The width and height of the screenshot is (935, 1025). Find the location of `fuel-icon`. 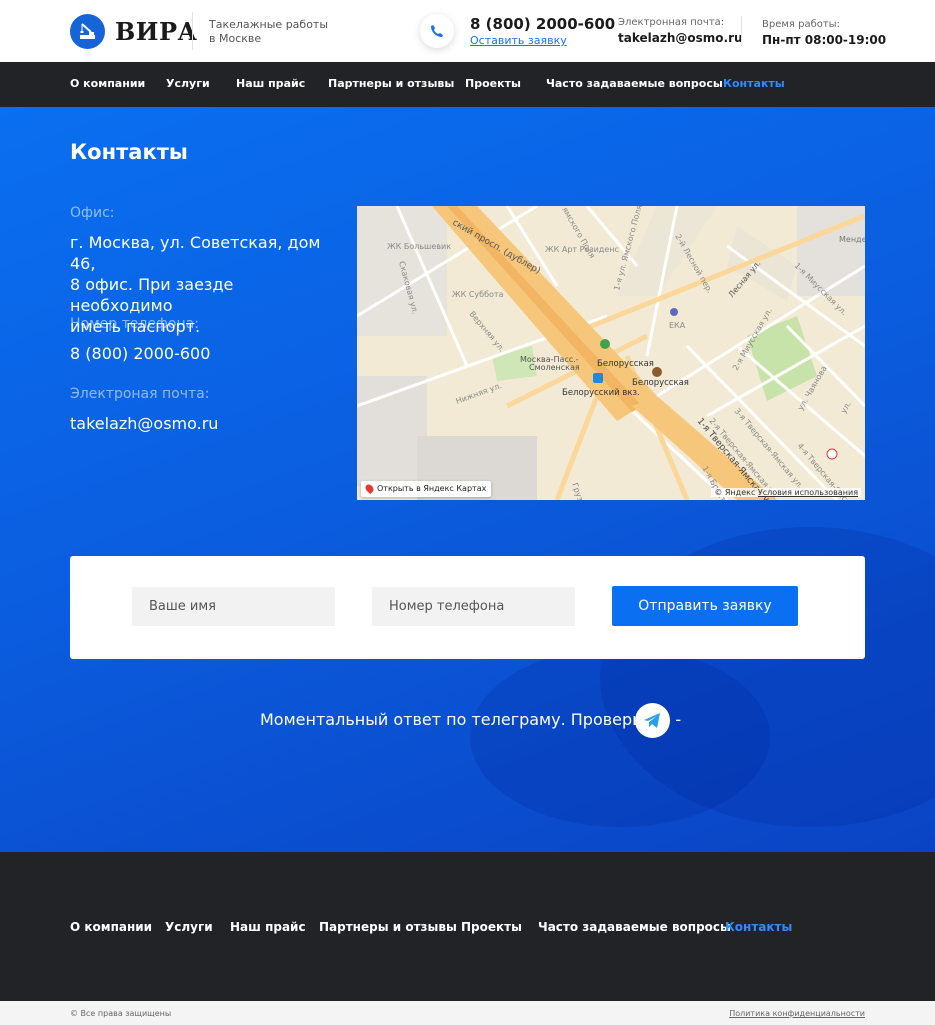

fuel-icon is located at coordinates (674, 312).